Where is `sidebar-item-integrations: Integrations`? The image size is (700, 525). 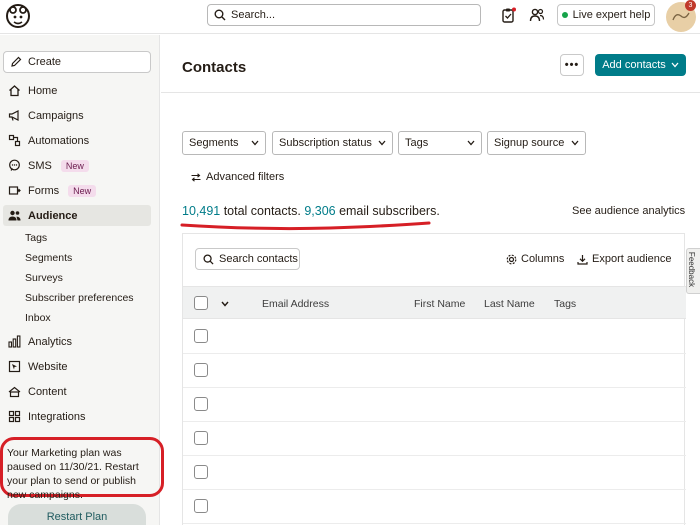 sidebar-item-integrations: Integrations is located at coordinates (77, 416).